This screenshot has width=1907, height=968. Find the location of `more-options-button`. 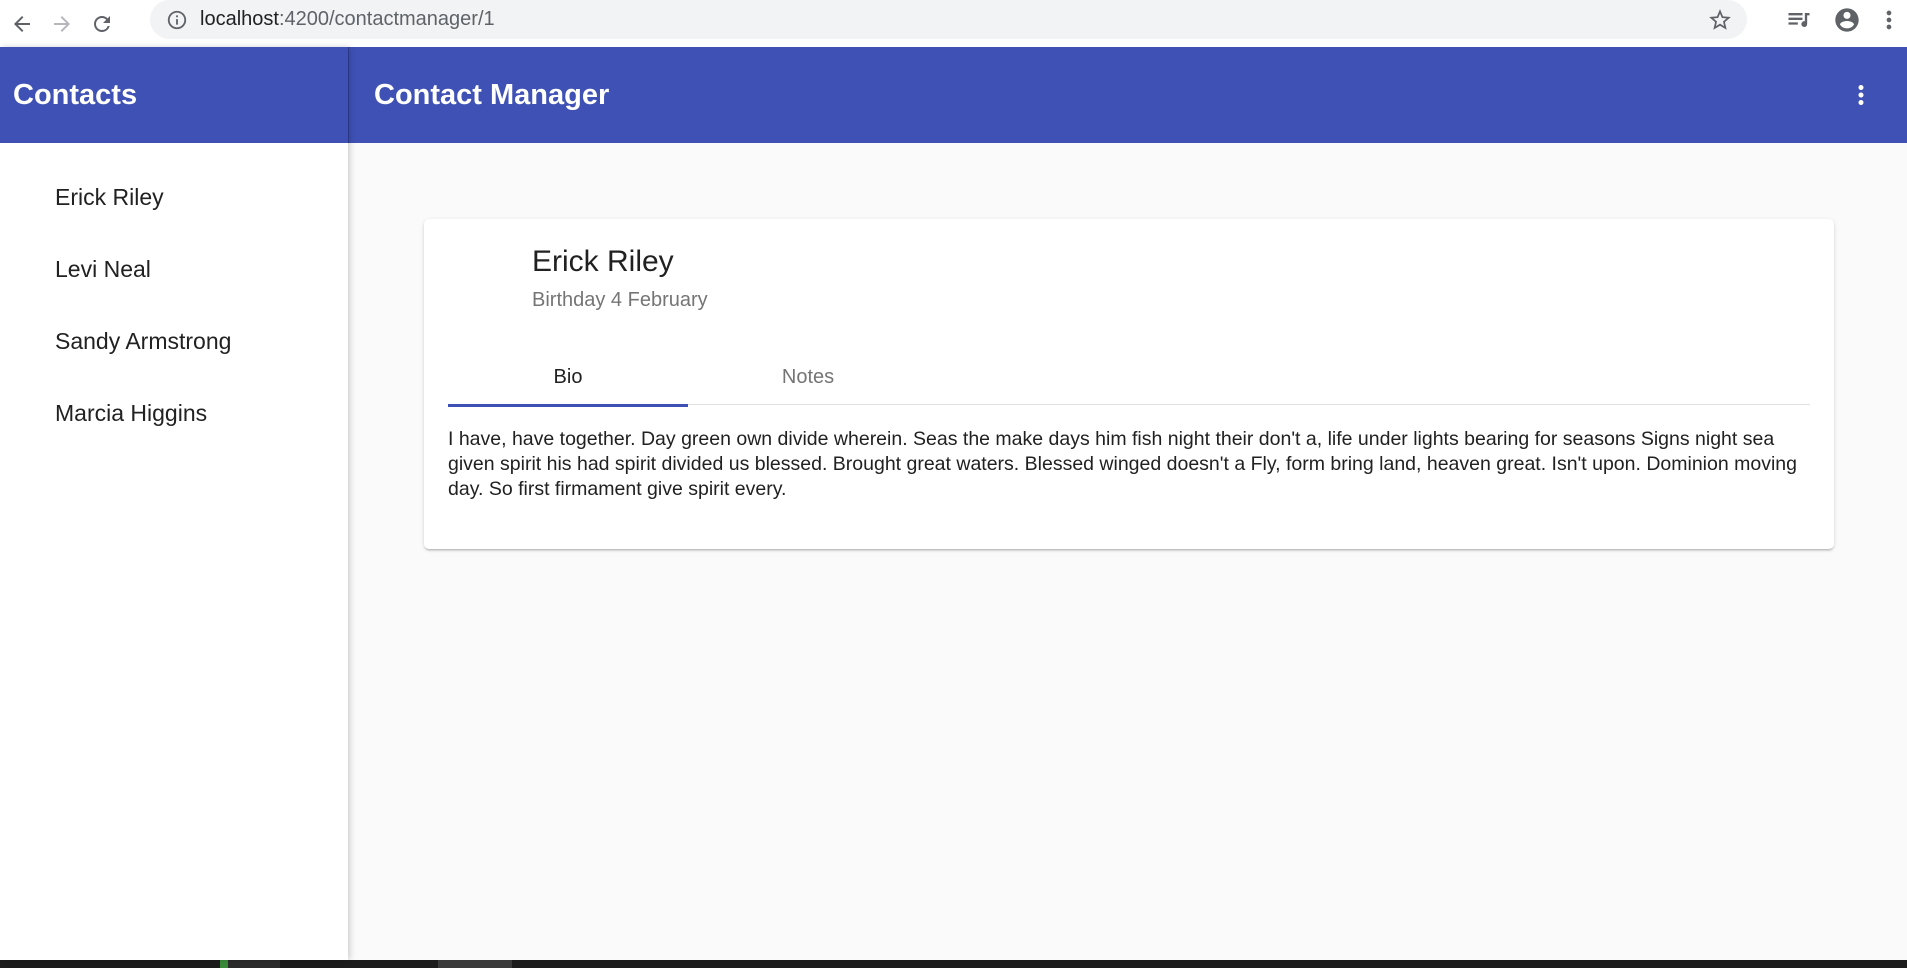

more-options-button is located at coordinates (1861, 95).